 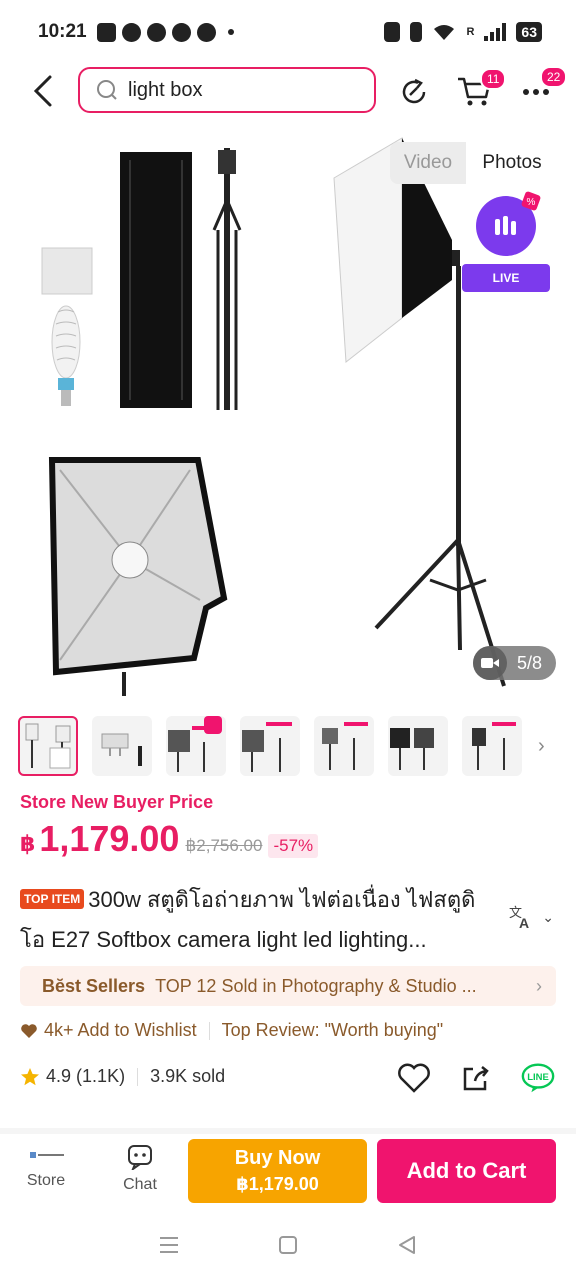 I want to click on translate-icon: 文A, so click(x=519, y=917).